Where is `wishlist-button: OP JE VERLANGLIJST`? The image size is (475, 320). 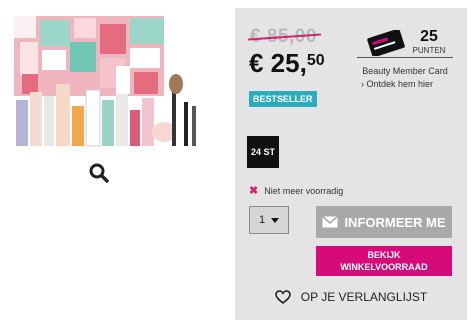
wishlist-button: OP JE VERLANGLIJST is located at coordinates (351, 297).